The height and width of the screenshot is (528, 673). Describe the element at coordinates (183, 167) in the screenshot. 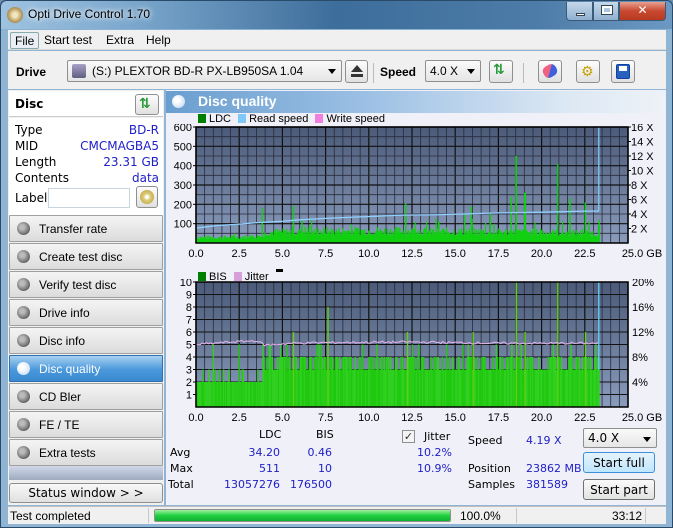

I see `y-tick-label: 400` at that location.